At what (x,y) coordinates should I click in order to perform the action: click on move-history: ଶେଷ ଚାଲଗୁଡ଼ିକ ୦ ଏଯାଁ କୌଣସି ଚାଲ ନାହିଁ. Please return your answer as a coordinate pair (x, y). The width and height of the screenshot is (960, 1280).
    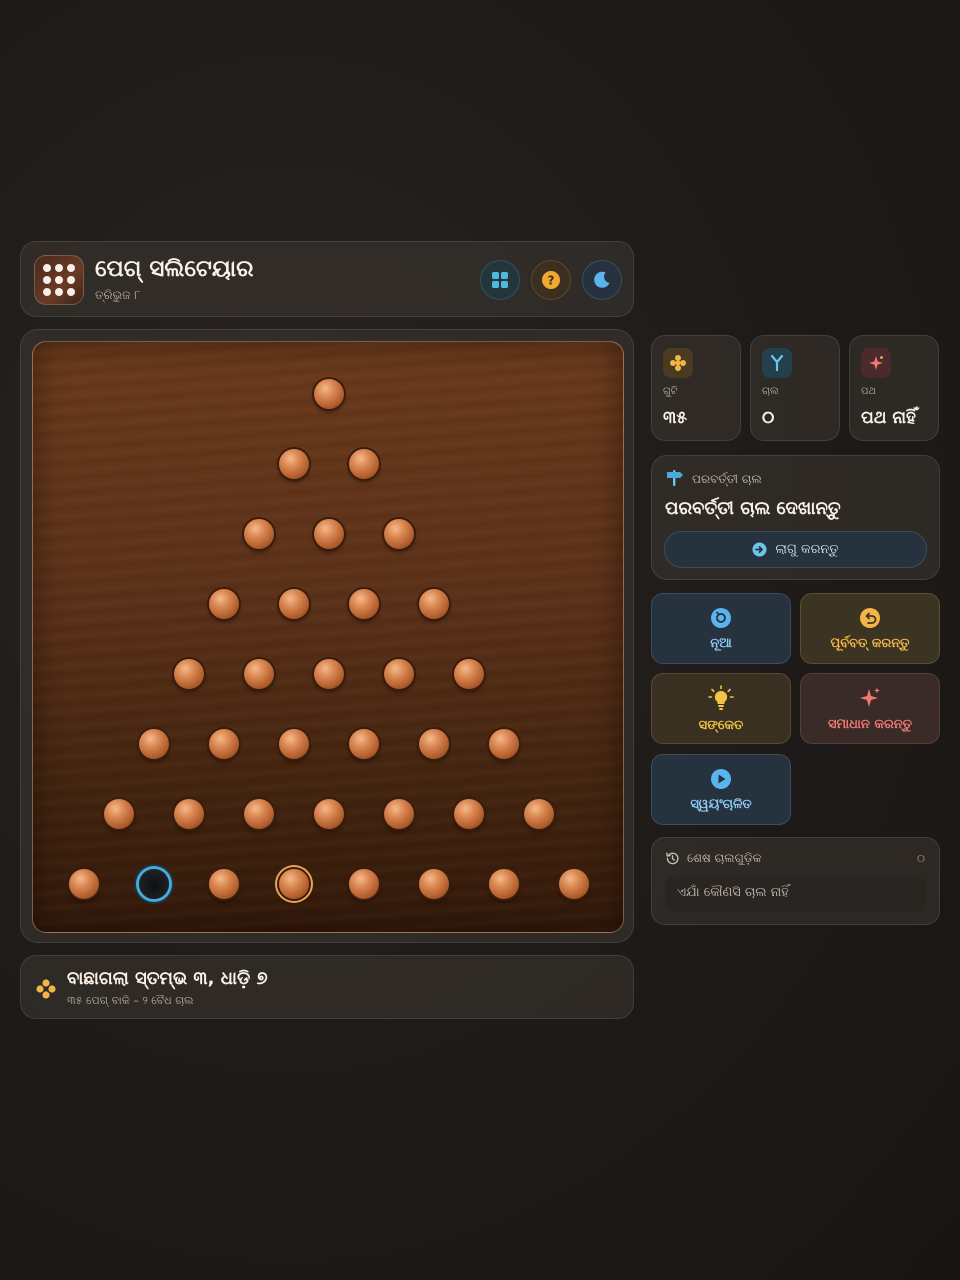
    Looking at the image, I should click on (795, 881).